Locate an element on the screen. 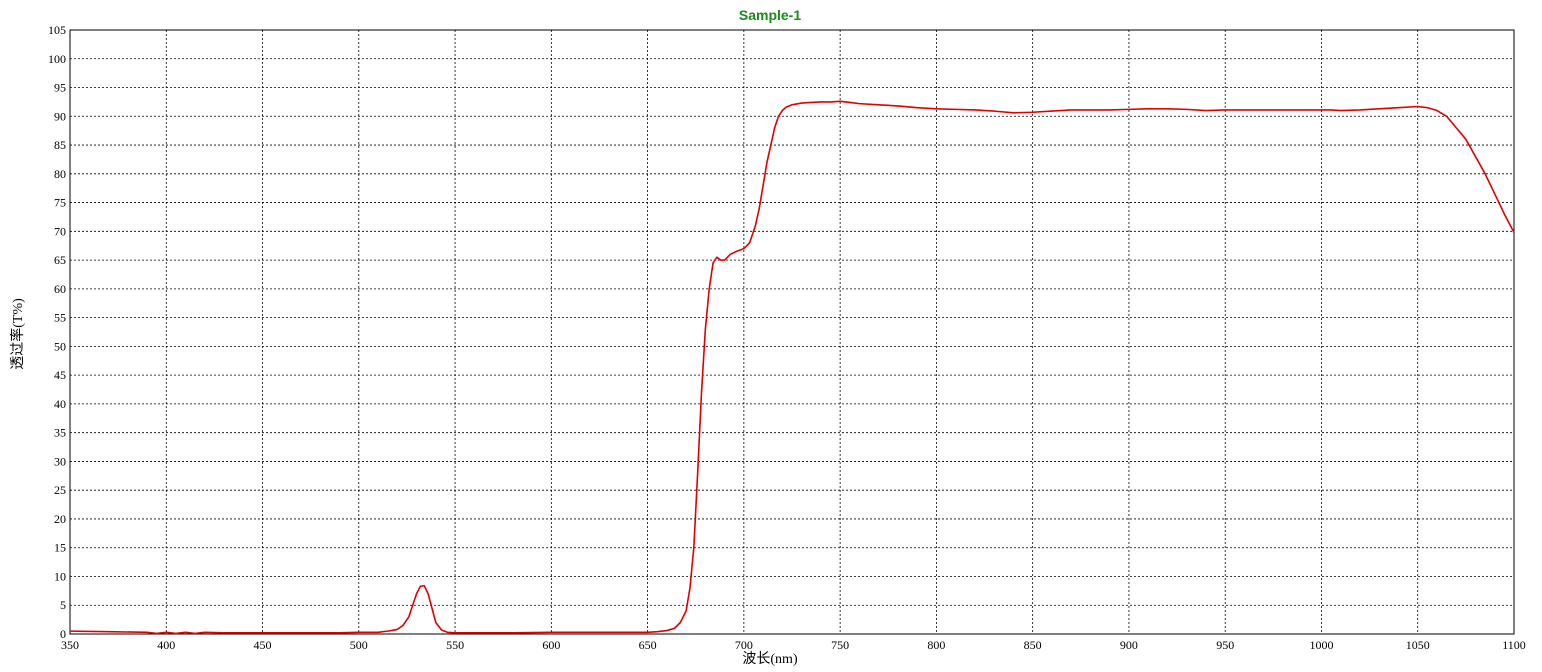 The width and height of the screenshot is (1542, 672). chart-title: Sample-1 is located at coordinates (770, 15).